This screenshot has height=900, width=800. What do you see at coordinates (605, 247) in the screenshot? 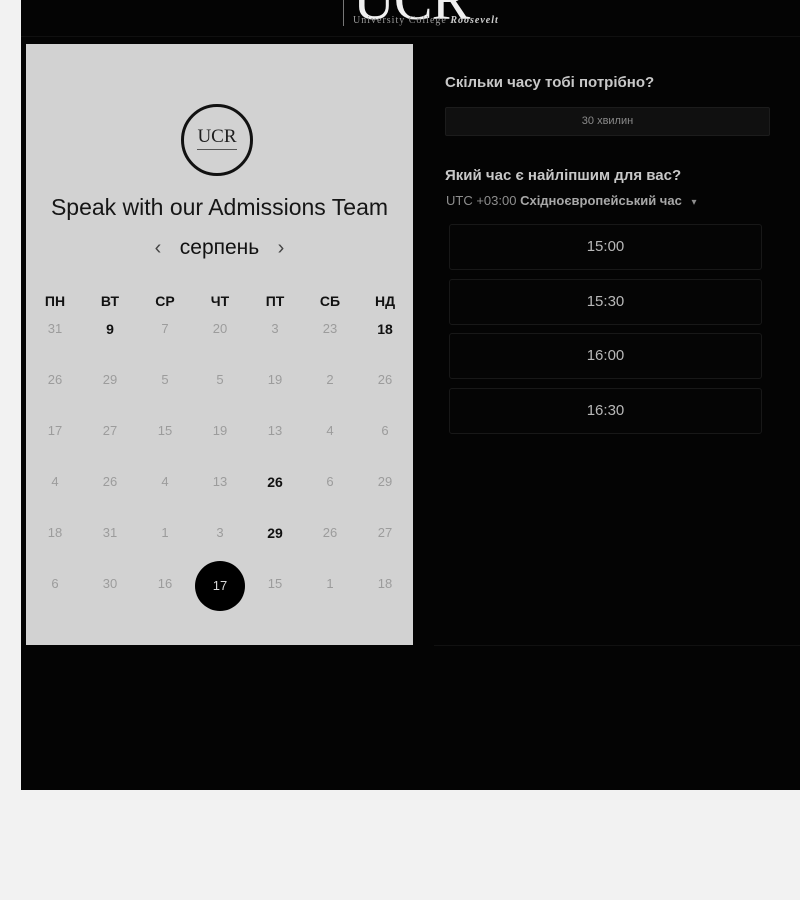
I see `time-slot-button: 15:00` at bounding box center [605, 247].